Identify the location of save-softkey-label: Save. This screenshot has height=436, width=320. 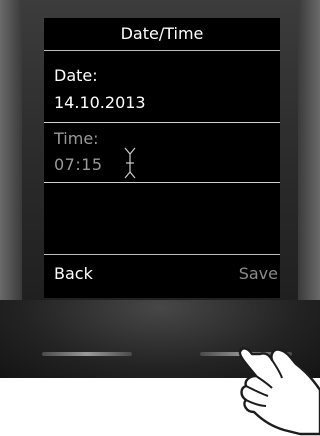
(258, 273).